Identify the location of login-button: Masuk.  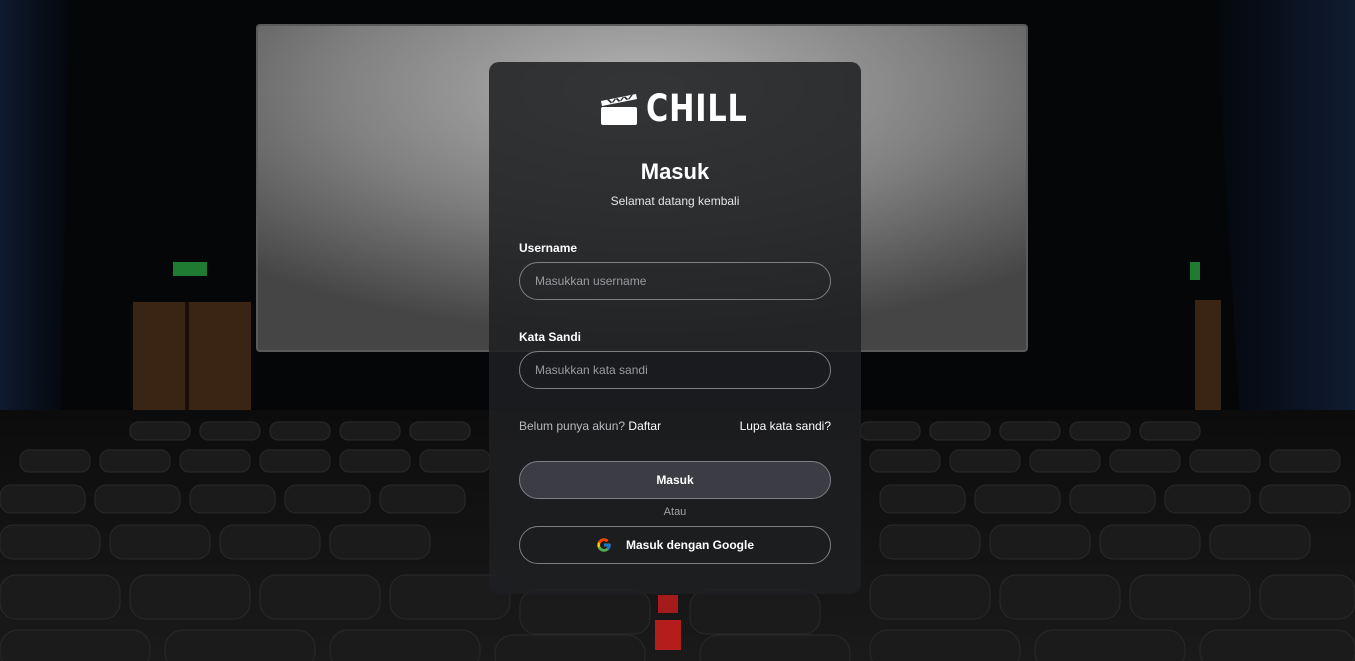
(675, 480).